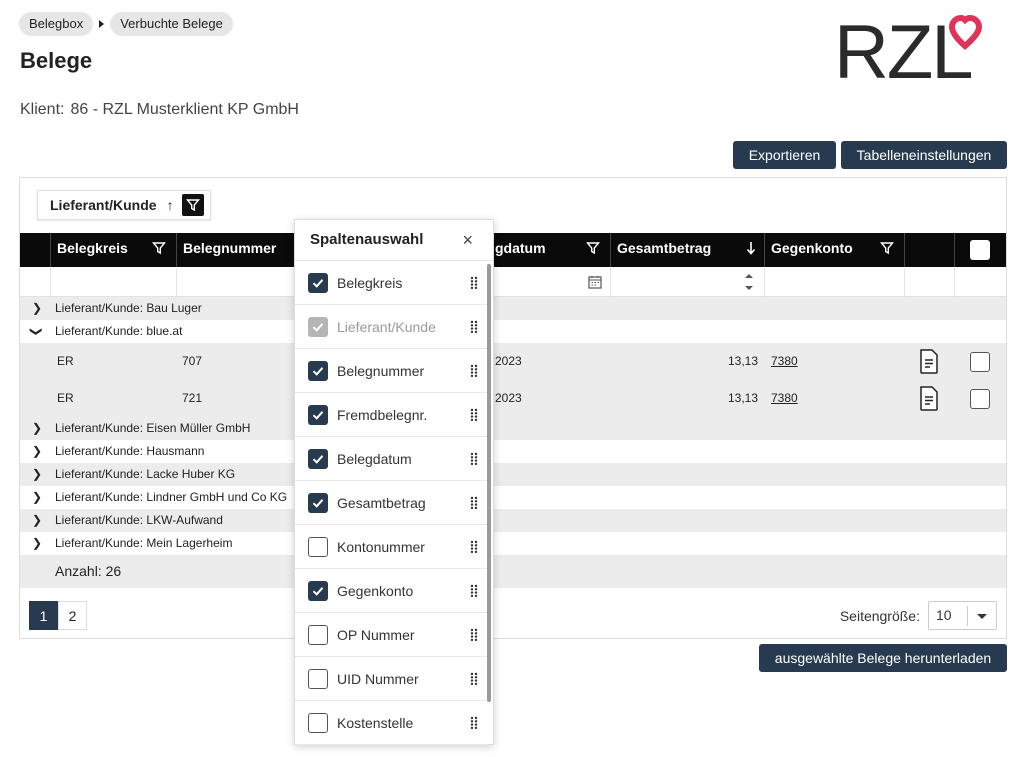 This screenshot has width=1034, height=757. Describe the element at coordinates (72, 615) in the screenshot. I see `page-2-button: 2` at that location.